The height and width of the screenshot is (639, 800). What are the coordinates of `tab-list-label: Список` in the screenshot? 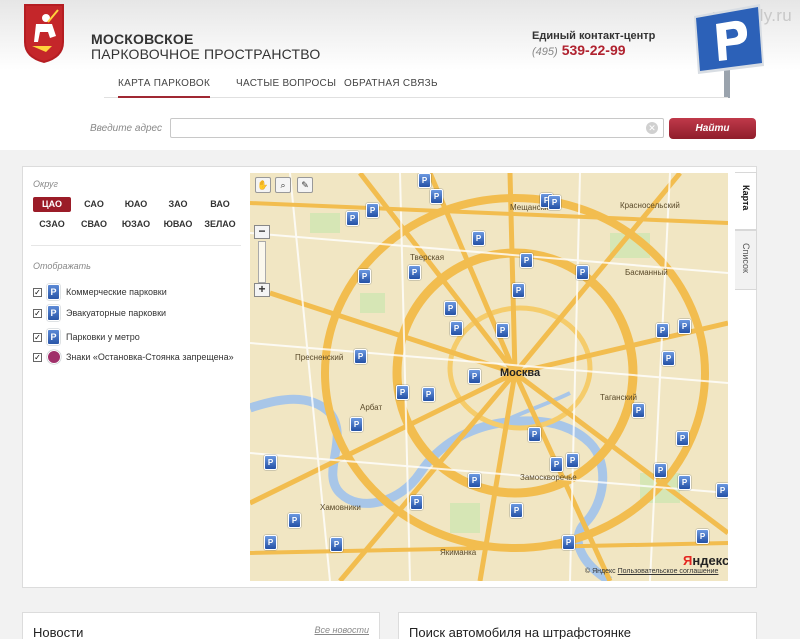 It's located at (746, 258).